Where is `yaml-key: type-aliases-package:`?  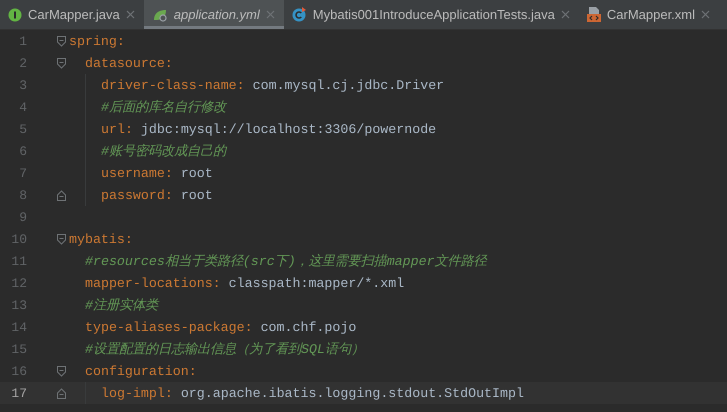
yaml-key: type-aliases-package: is located at coordinates (169, 327).